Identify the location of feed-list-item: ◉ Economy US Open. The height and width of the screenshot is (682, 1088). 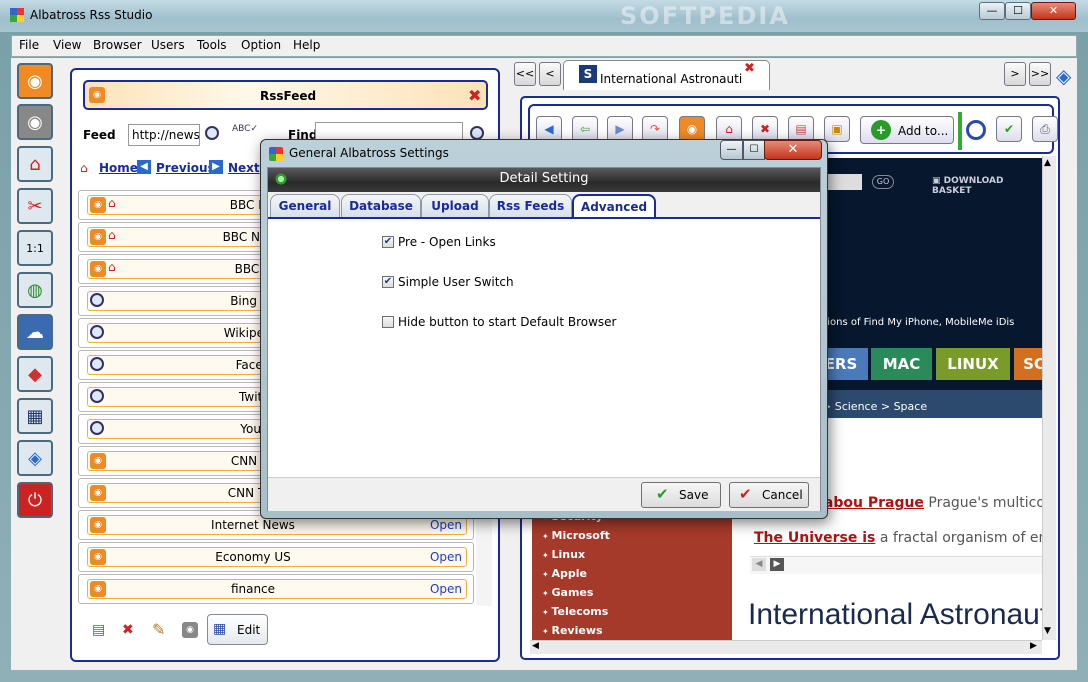
(276, 557).